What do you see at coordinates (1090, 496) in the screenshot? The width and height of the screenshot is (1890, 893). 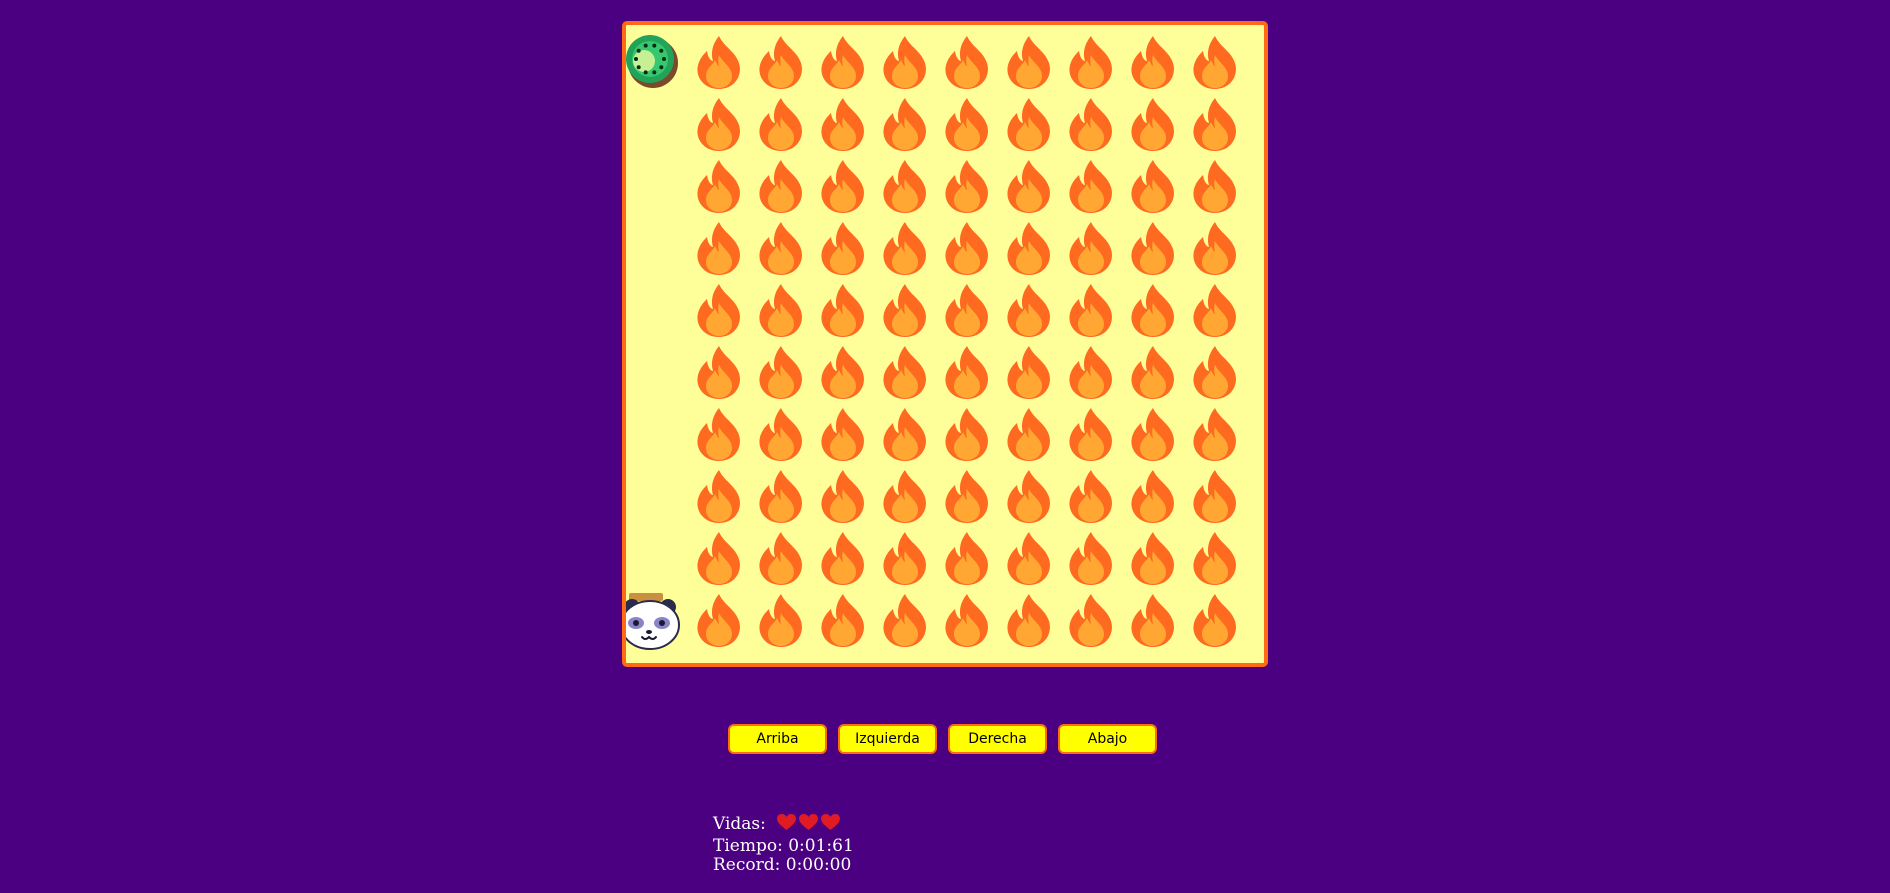 I see `fire-icon-r7-c7` at bounding box center [1090, 496].